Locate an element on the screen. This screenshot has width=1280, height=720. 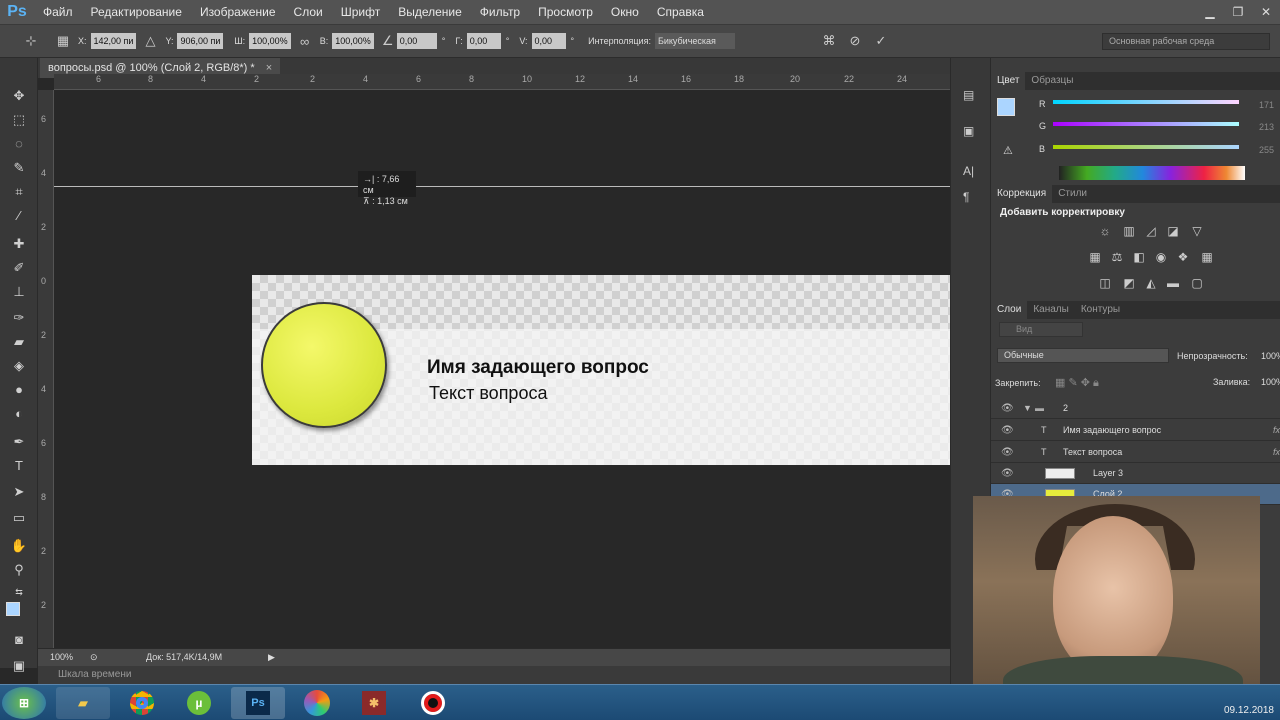
status-icon: ⊙ is located at coordinates (94, 657).